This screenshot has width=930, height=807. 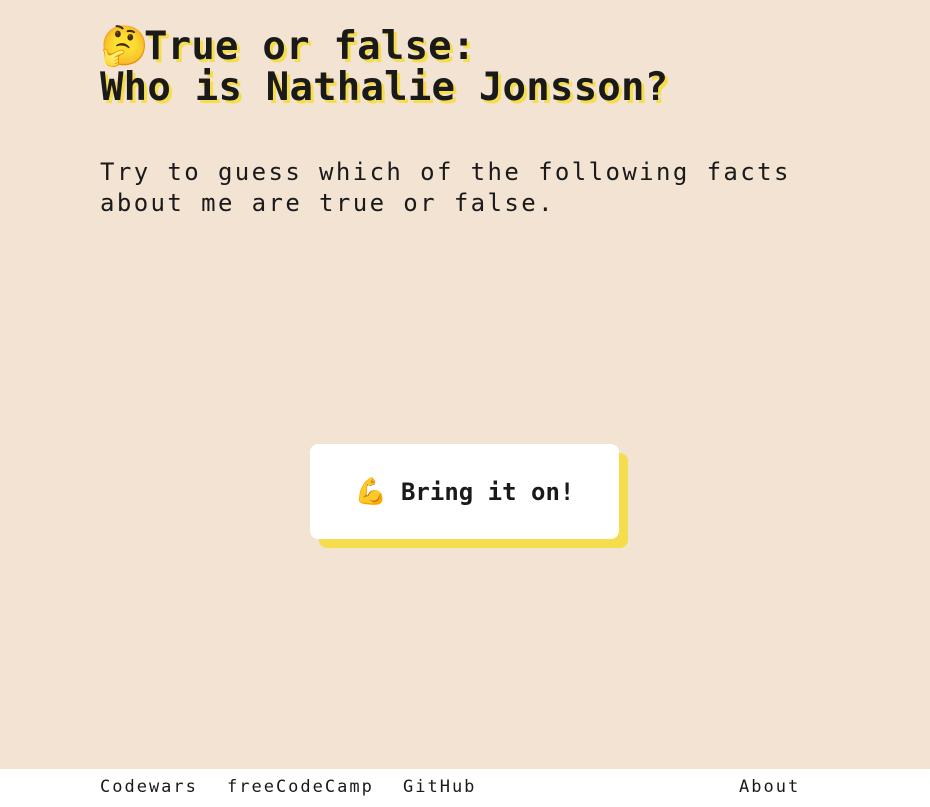 What do you see at coordinates (769, 787) in the screenshot?
I see `footer-link-about: About` at bounding box center [769, 787].